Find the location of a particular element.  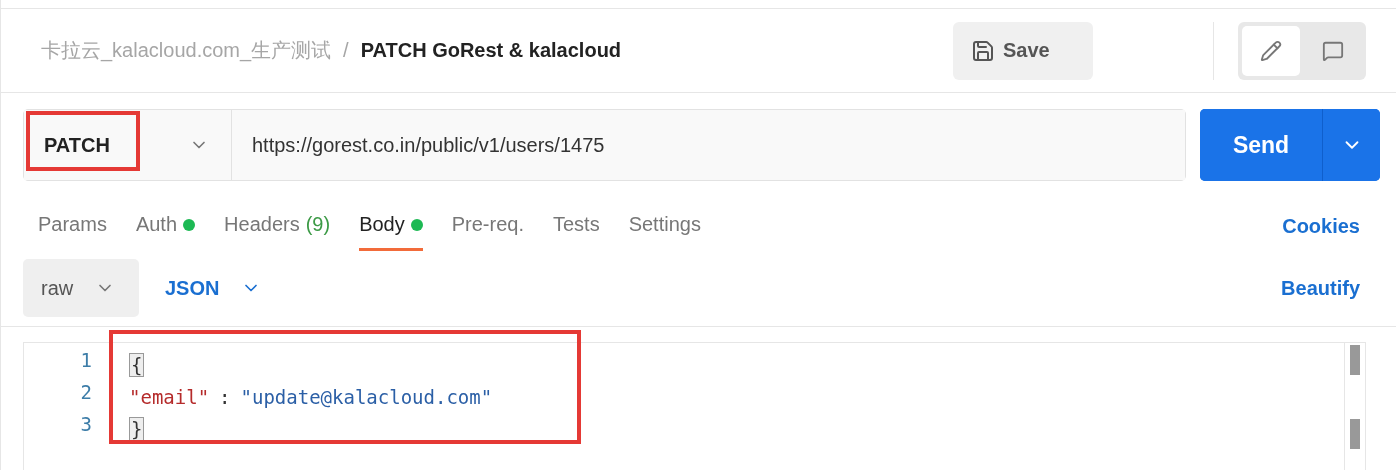

save-button: Save is located at coordinates (1023, 50).